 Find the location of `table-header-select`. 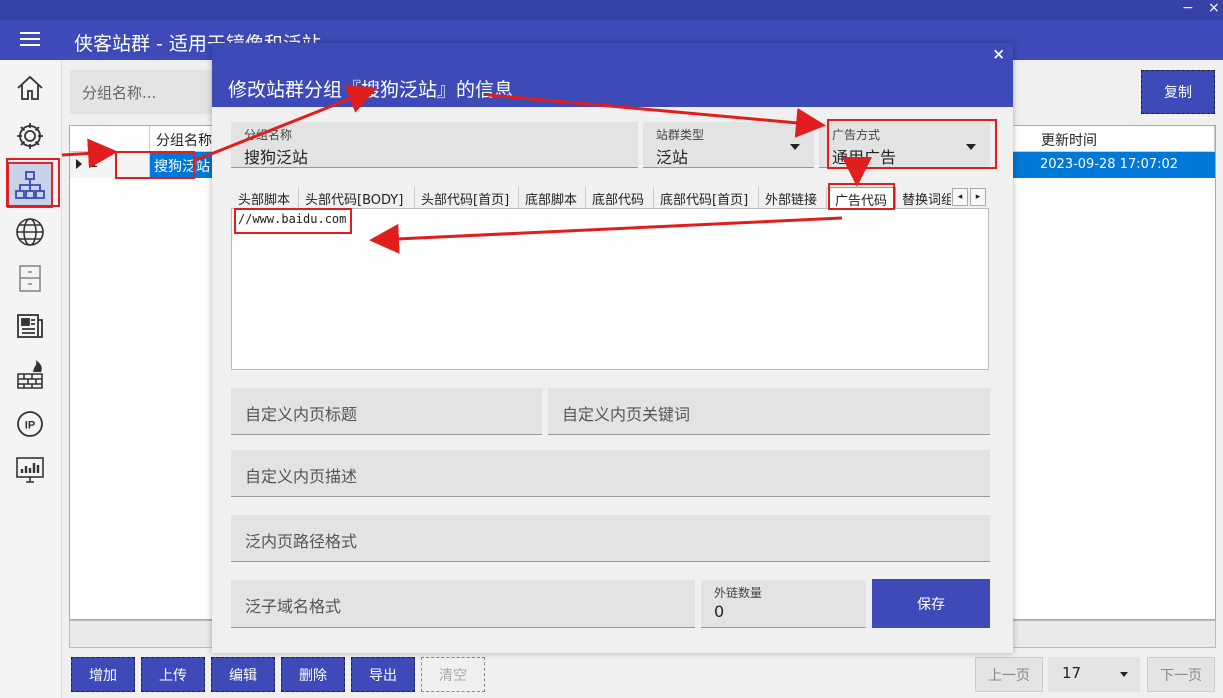

table-header-select is located at coordinates (110, 139).